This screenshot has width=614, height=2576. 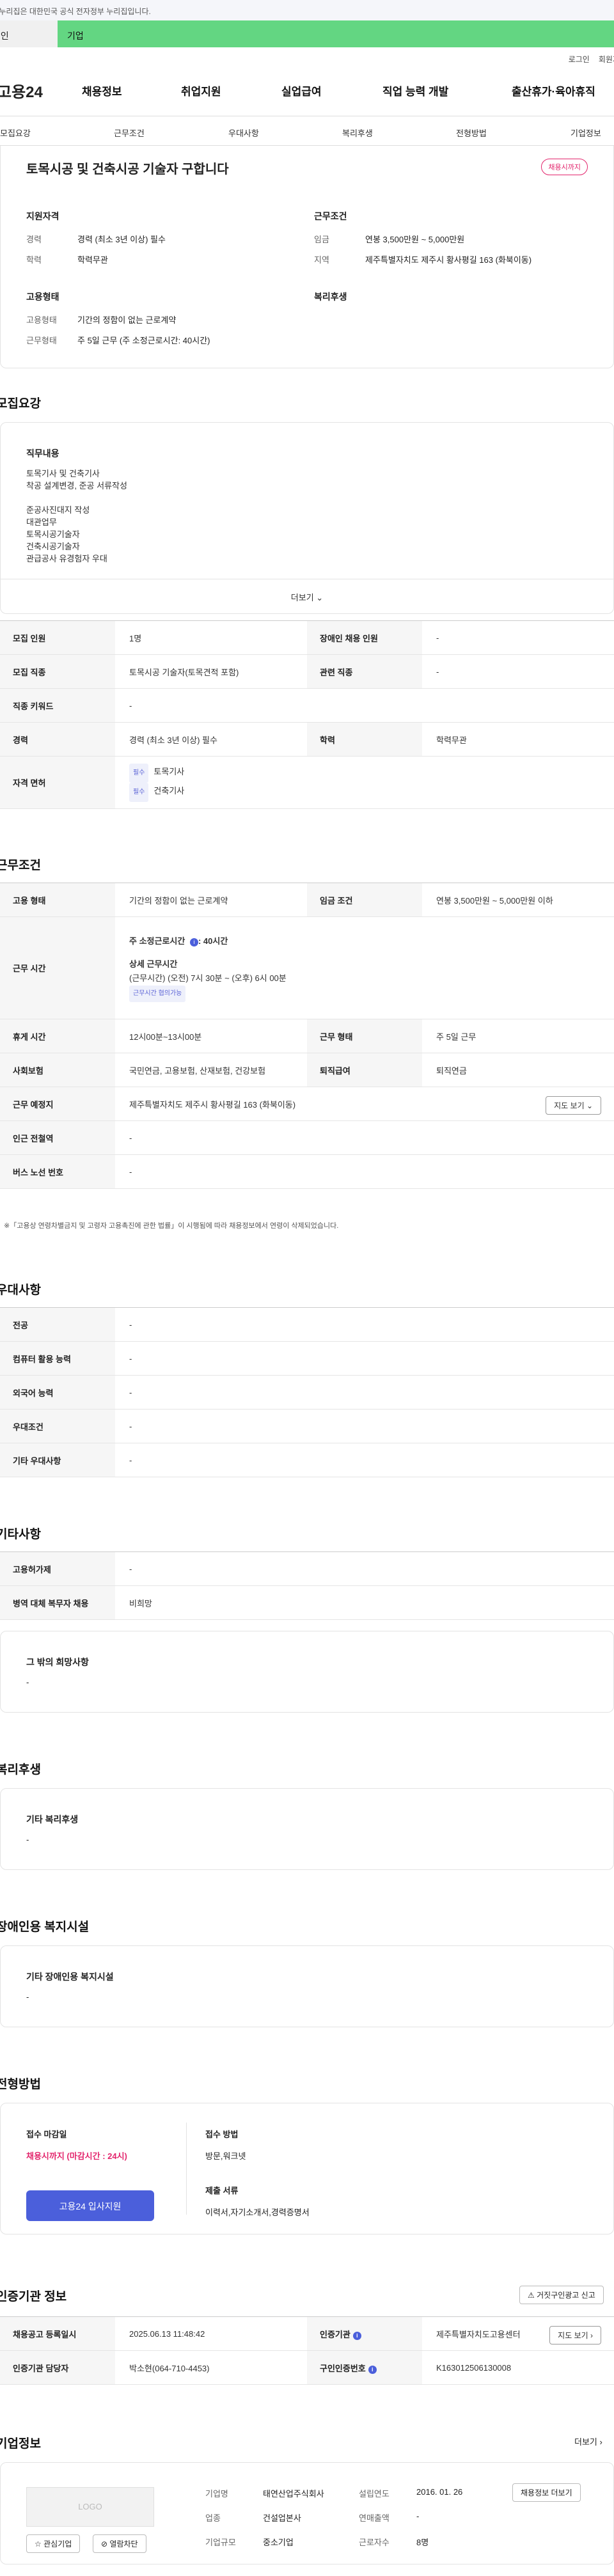 I want to click on table-row: 전공 -, so click(x=307, y=1324).